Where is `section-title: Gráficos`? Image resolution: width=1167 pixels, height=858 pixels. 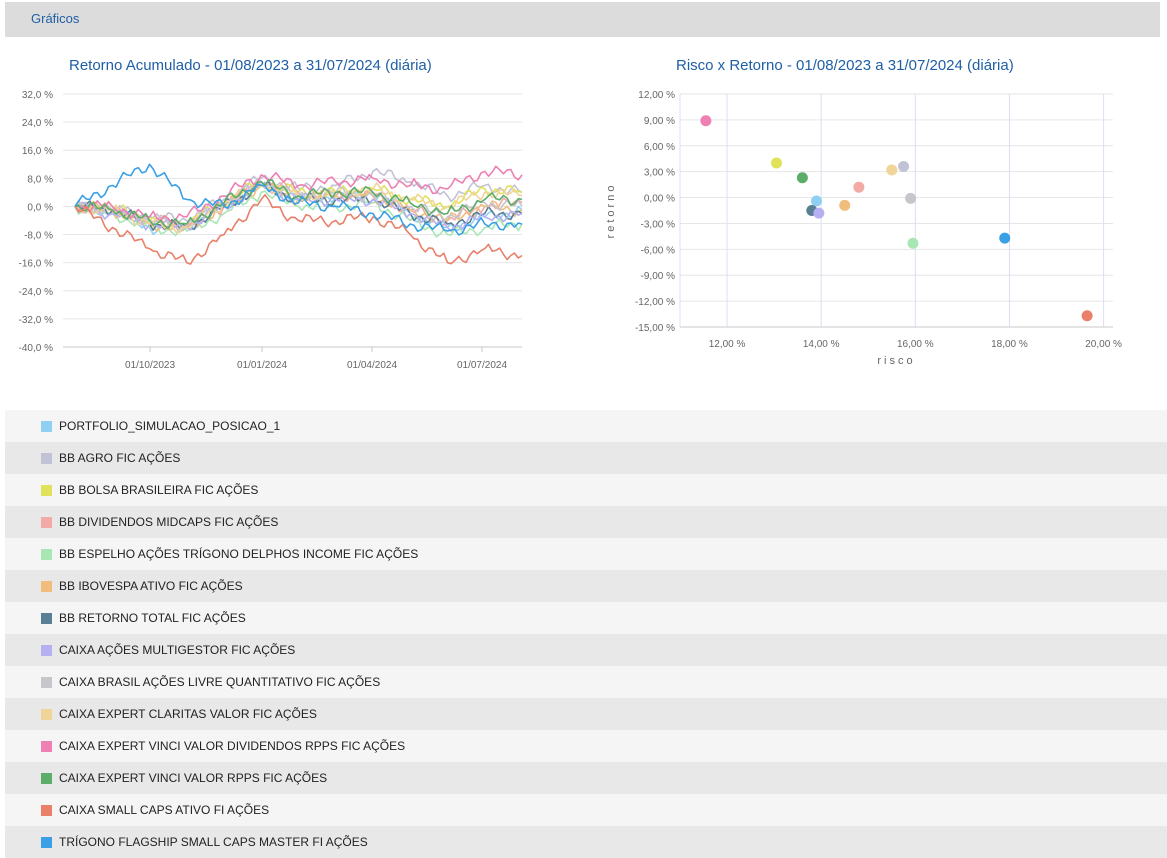
section-title: Gráficos is located at coordinates (55, 18).